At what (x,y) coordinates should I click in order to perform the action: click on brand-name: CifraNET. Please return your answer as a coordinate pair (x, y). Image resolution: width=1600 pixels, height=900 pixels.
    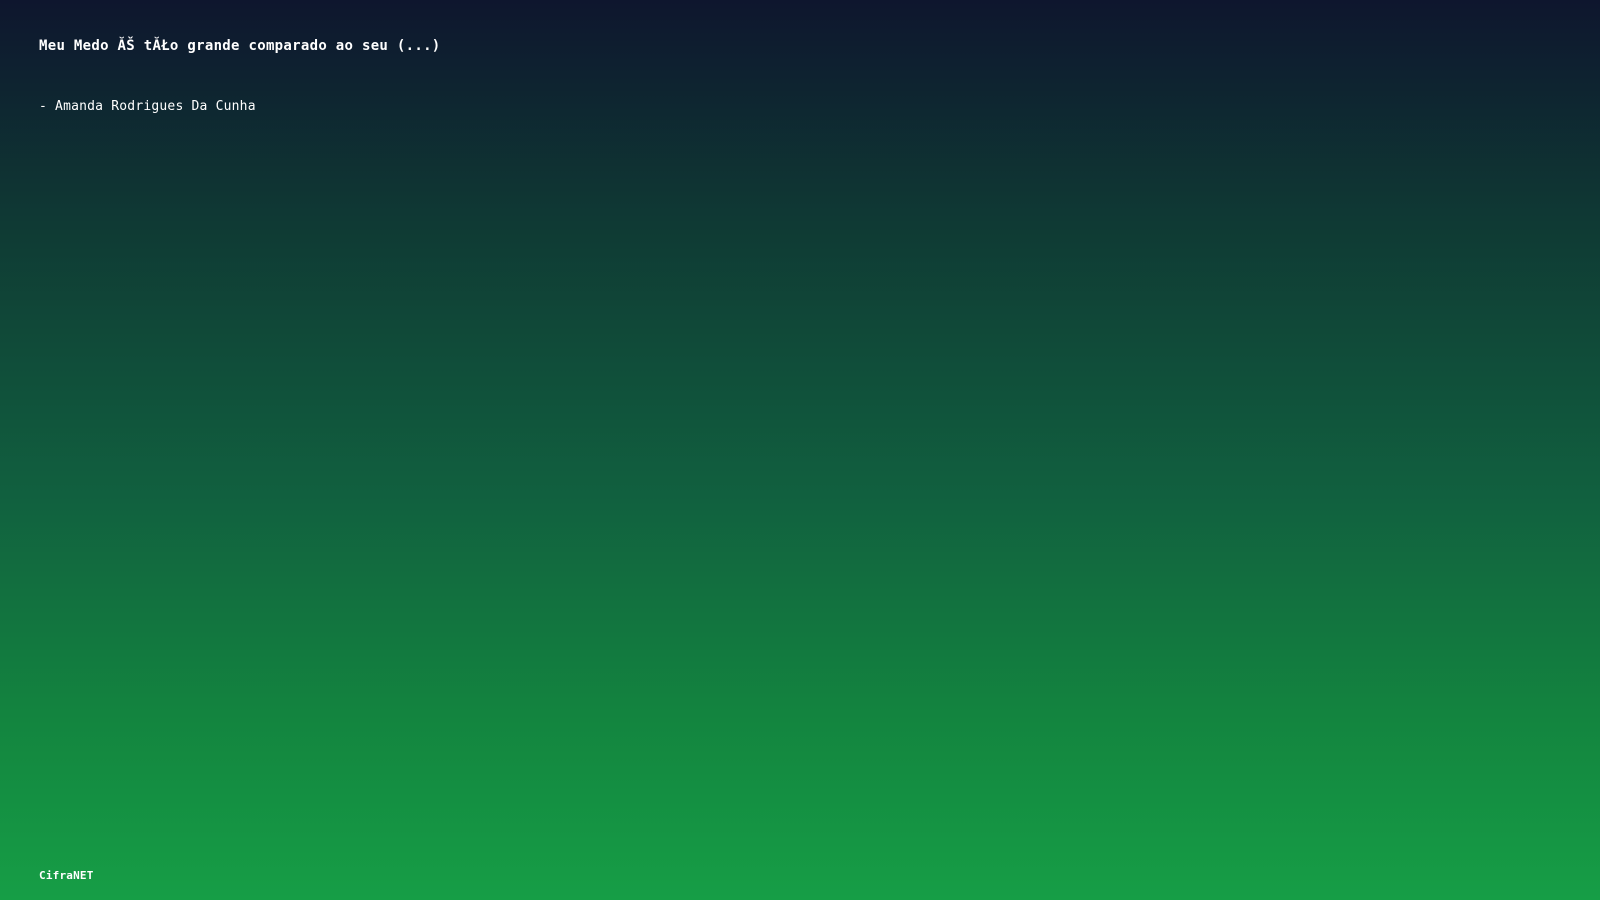
    Looking at the image, I should click on (66, 875).